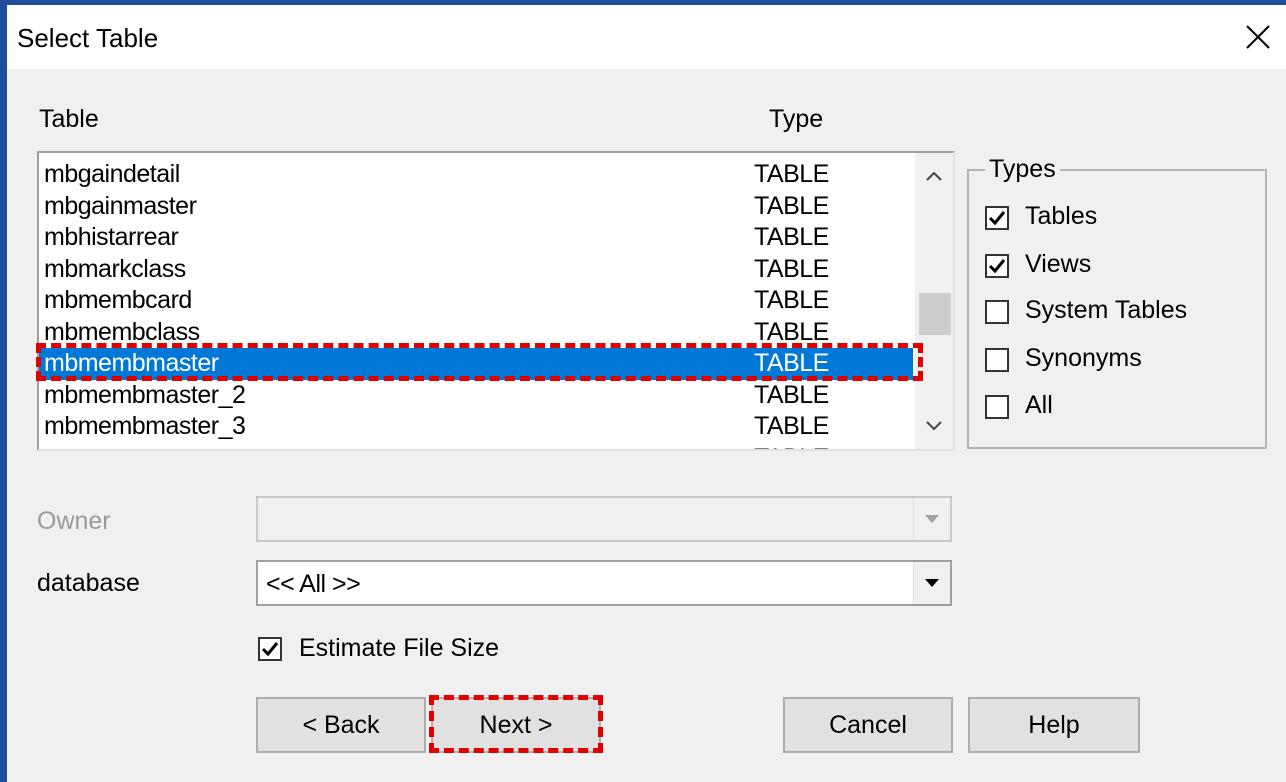 This screenshot has width=1286, height=782. What do you see at coordinates (476, 396) in the screenshot?
I see `table-row: mbmembmaster_2 TABLE` at bounding box center [476, 396].